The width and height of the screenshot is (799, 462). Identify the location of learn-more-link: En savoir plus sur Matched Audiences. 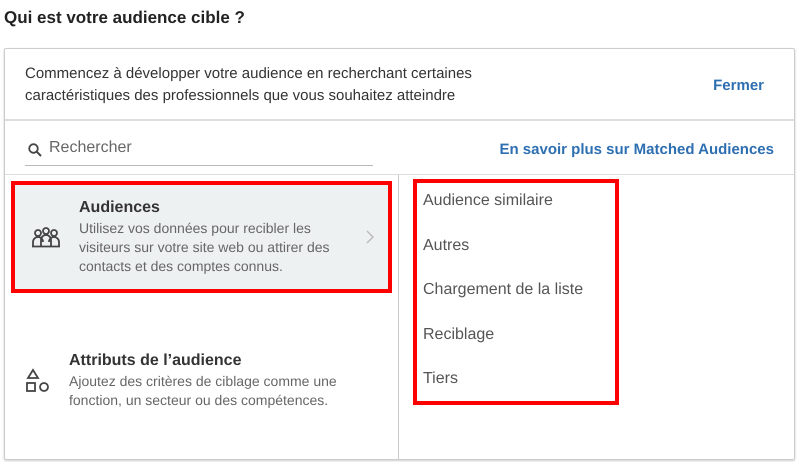
(636, 149).